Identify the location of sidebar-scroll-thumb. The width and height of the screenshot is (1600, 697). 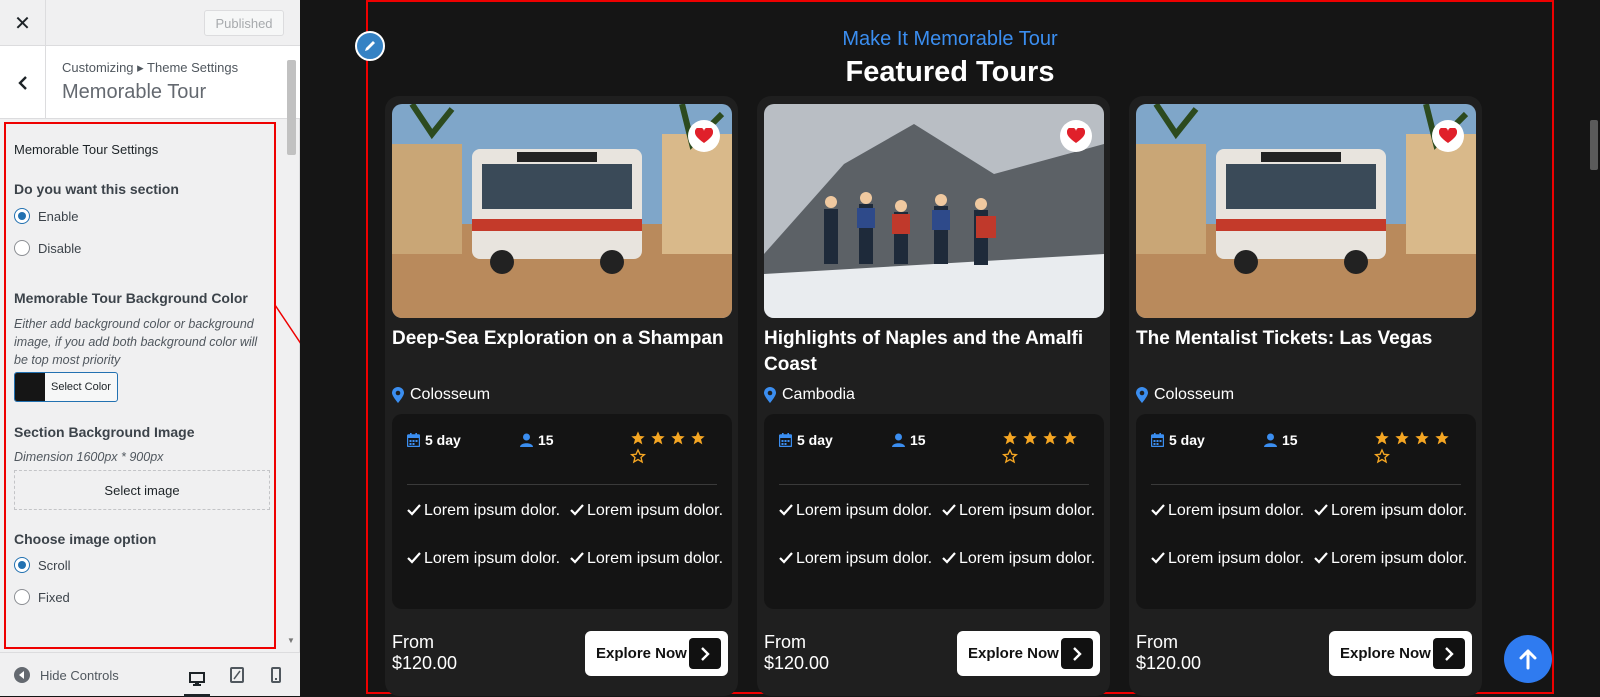
(291, 107).